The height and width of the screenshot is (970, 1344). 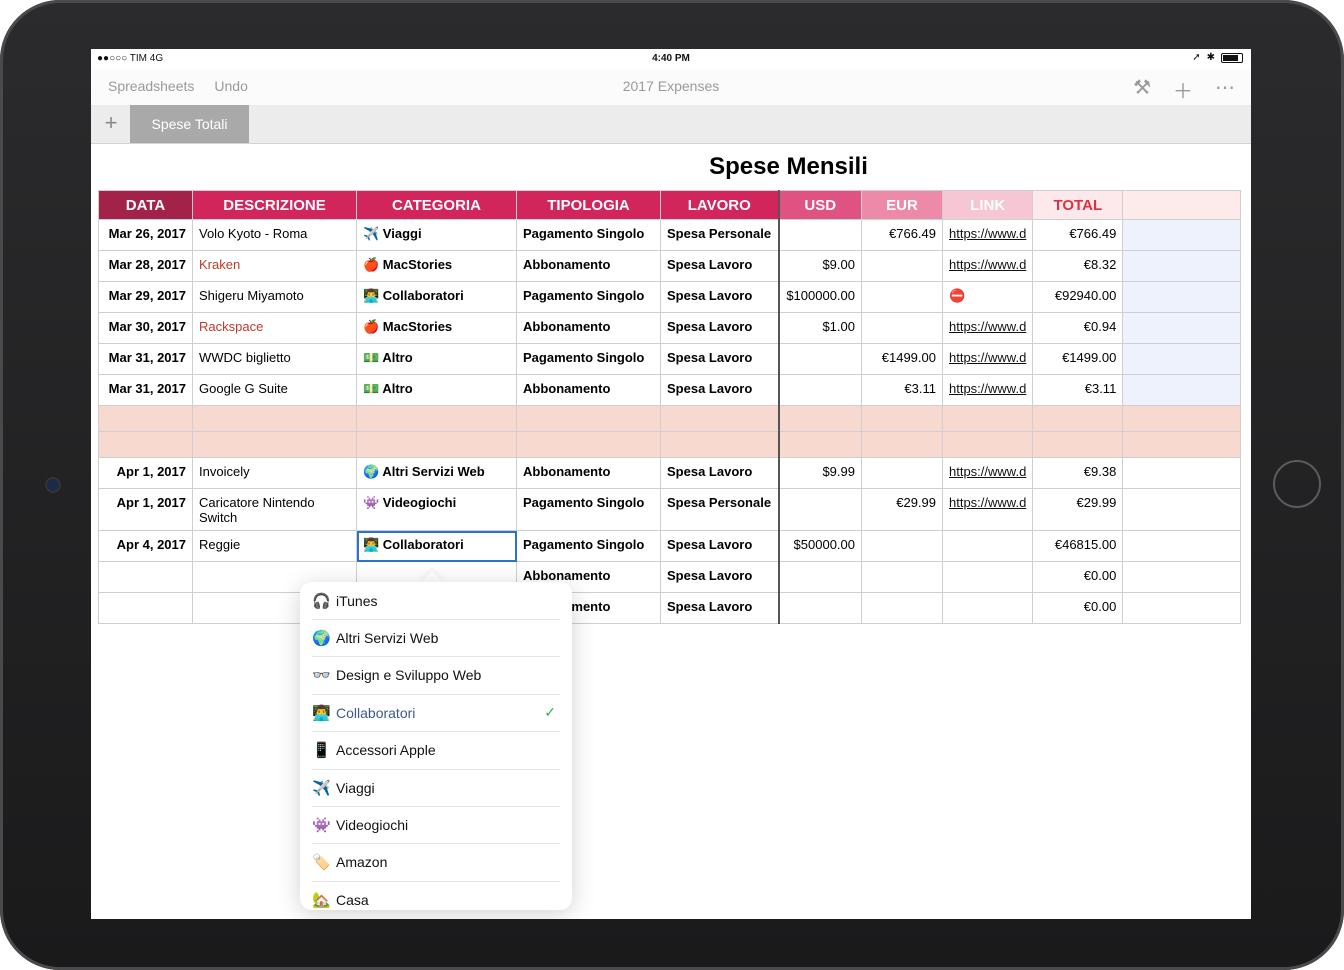 What do you see at coordinates (719, 235) in the screenshot?
I see `work-cell: Spesa Personale` at bounding box center [719, 235].